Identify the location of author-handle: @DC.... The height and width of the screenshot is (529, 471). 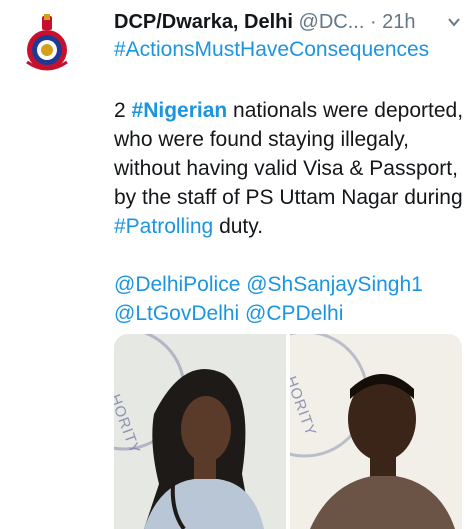
(332, 22).